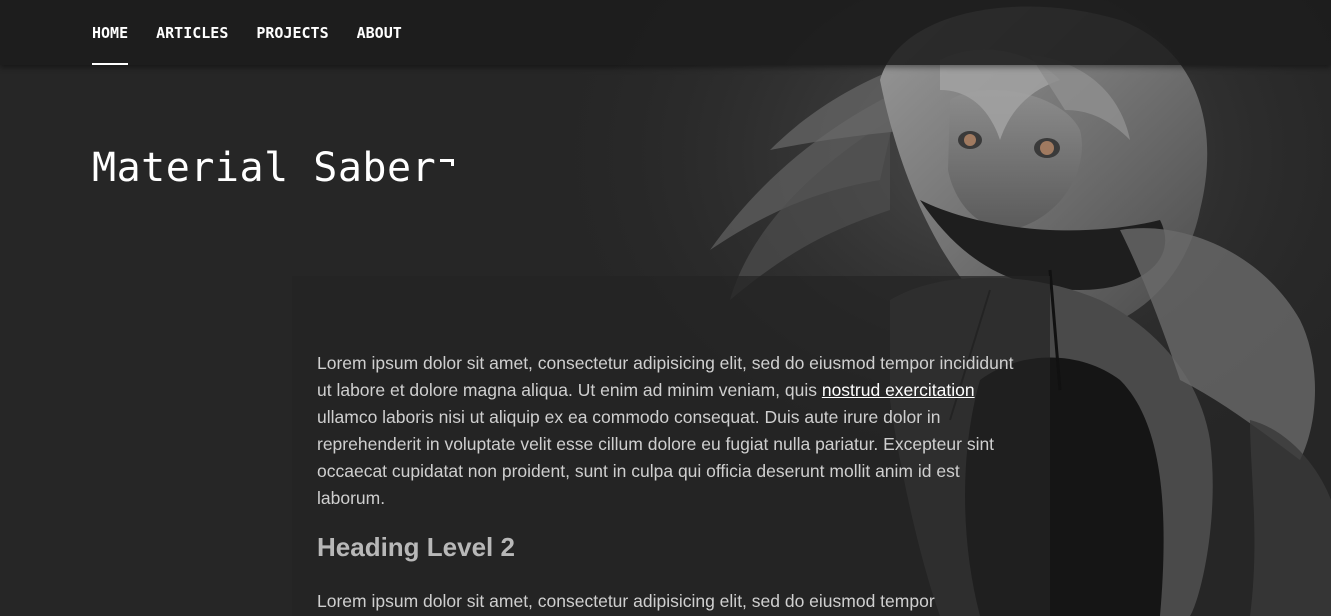 The image size is (1331, 616). Describe the element at coordinates (416, 547) in the screenshot. I see `article-heading-level-2: Heading Level 2` at that location.